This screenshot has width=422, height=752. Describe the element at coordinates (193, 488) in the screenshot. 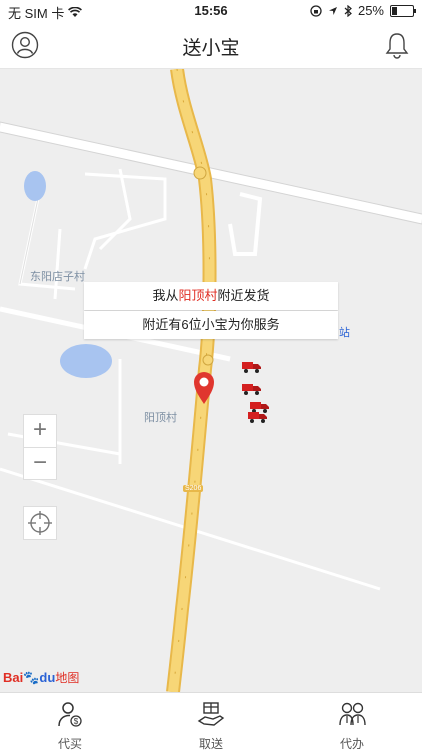

I see `road-badge: S206` at that location.